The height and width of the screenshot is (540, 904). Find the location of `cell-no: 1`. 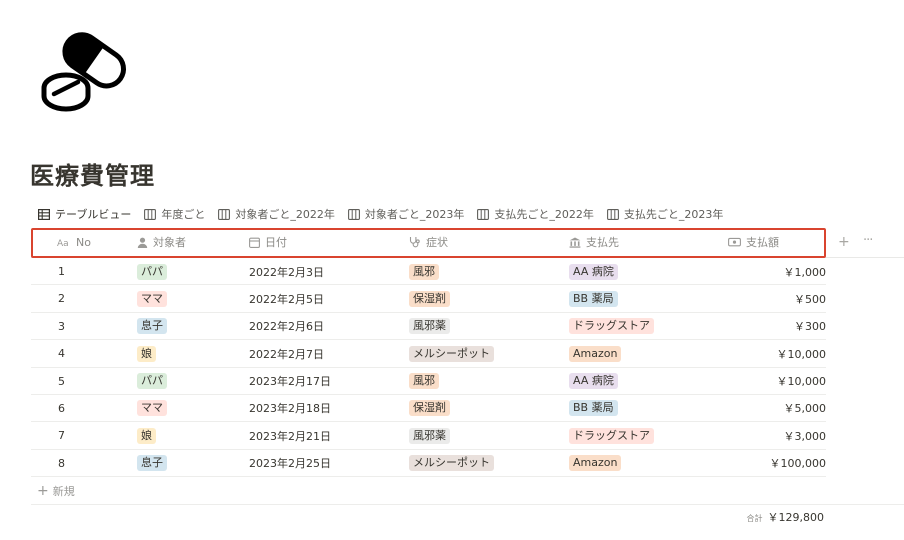

cell-no: 1 is located at coordinates (61, 271).